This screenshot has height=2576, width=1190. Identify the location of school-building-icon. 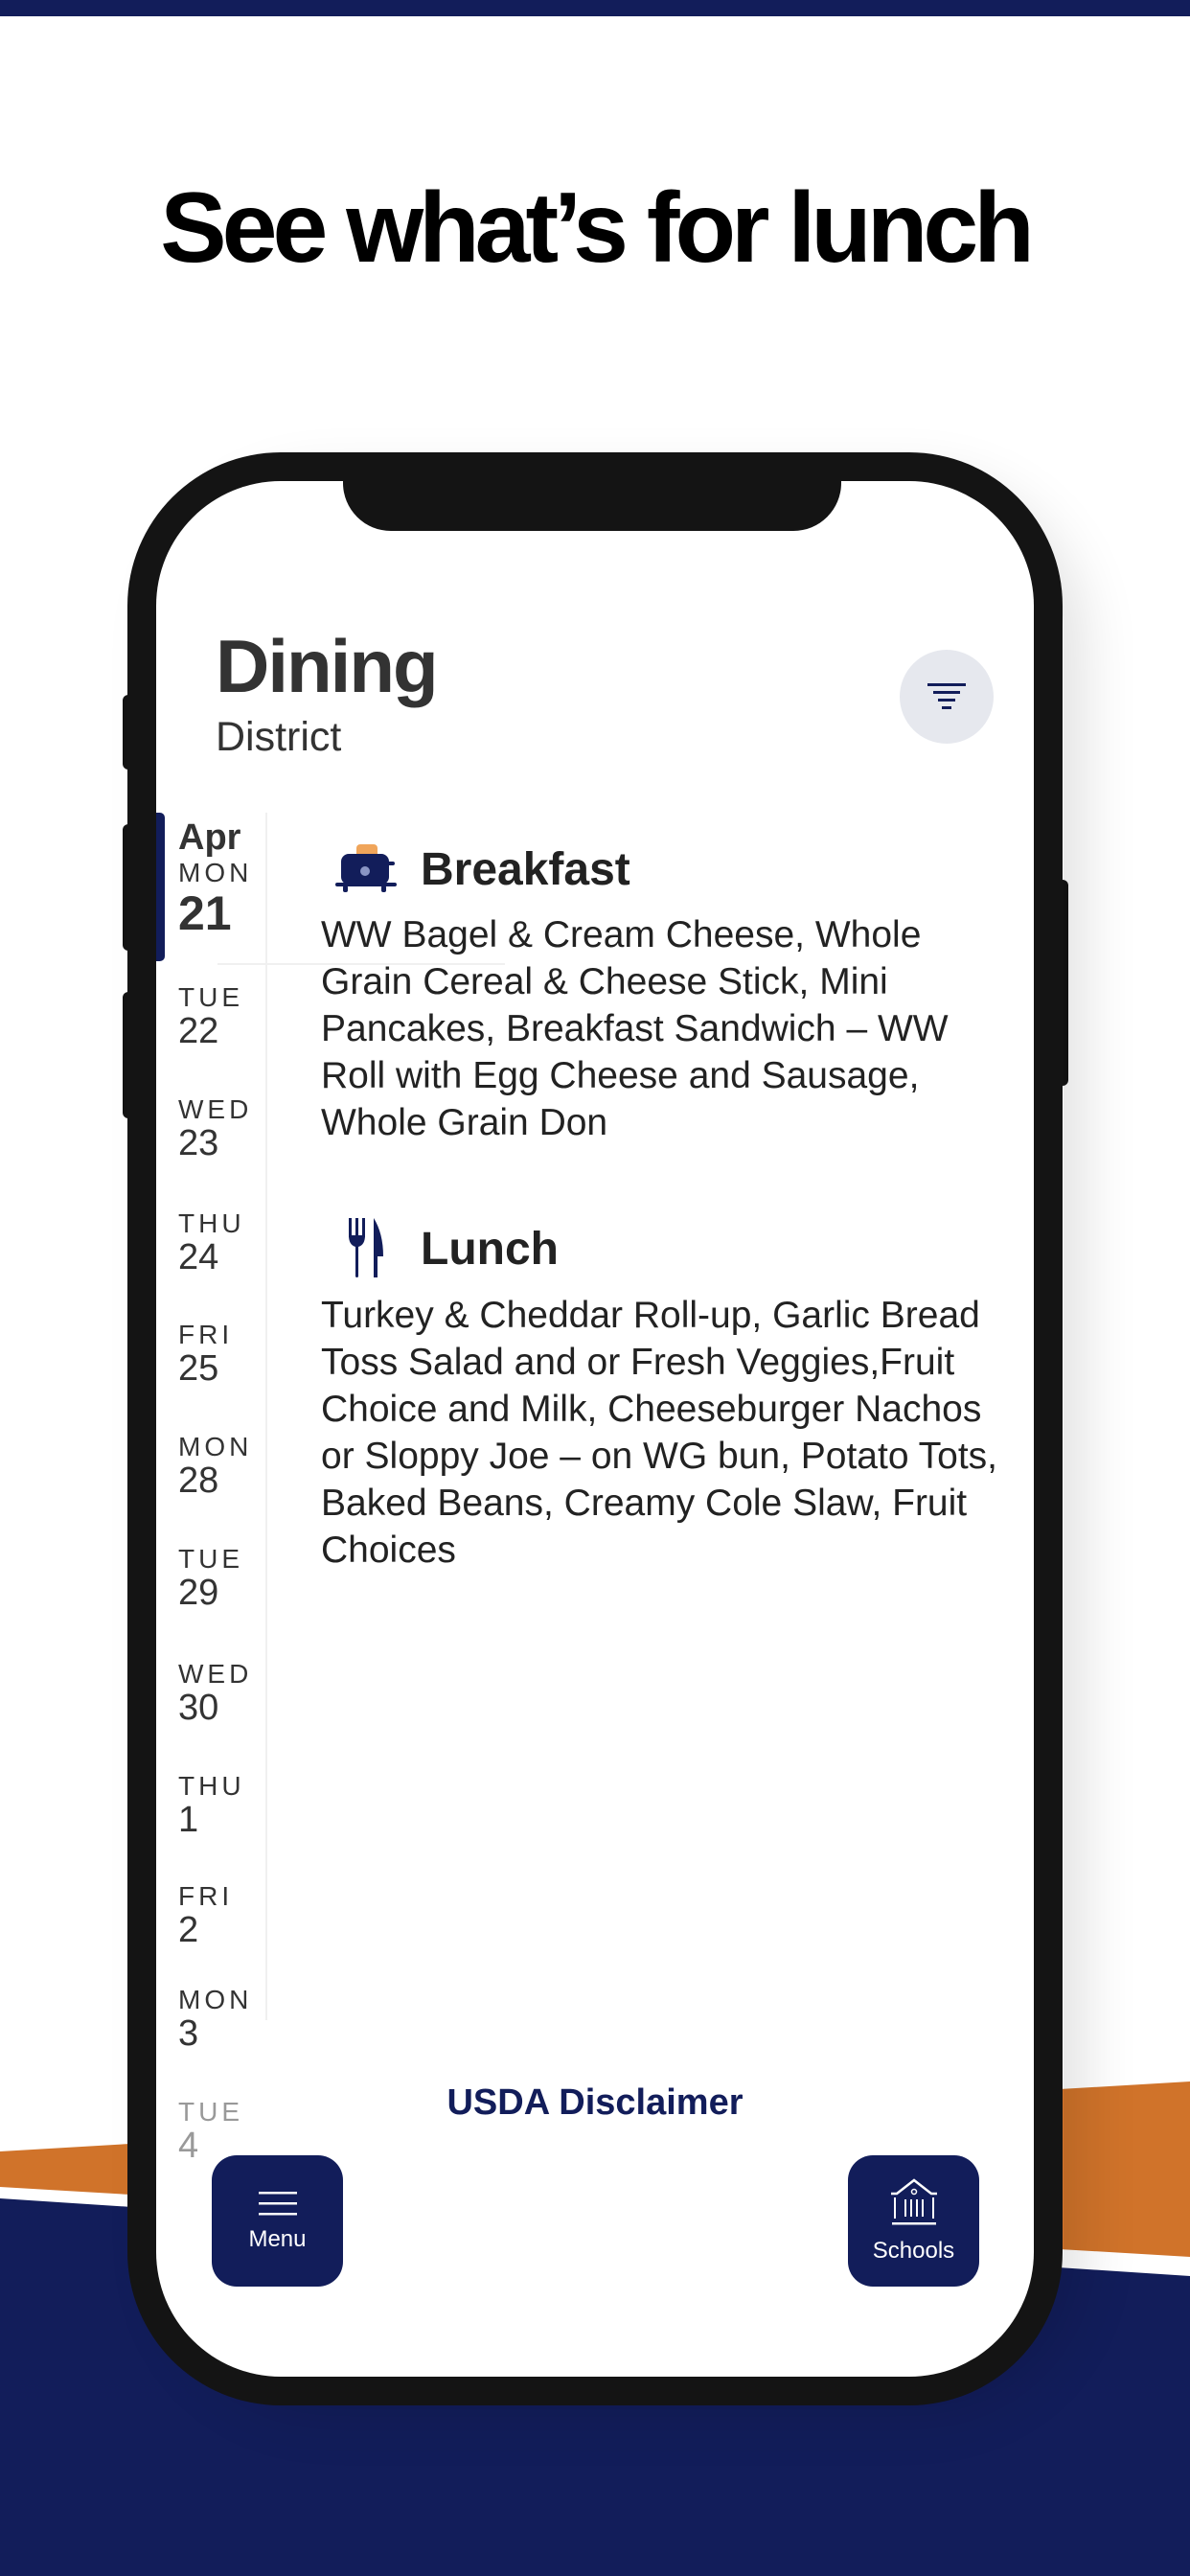
(914, 2200).